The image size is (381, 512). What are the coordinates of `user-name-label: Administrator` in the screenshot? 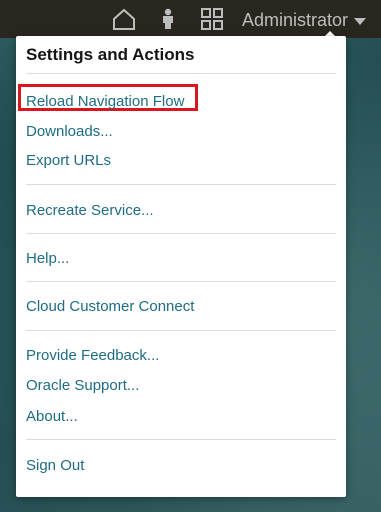 It's located at (295, 20).